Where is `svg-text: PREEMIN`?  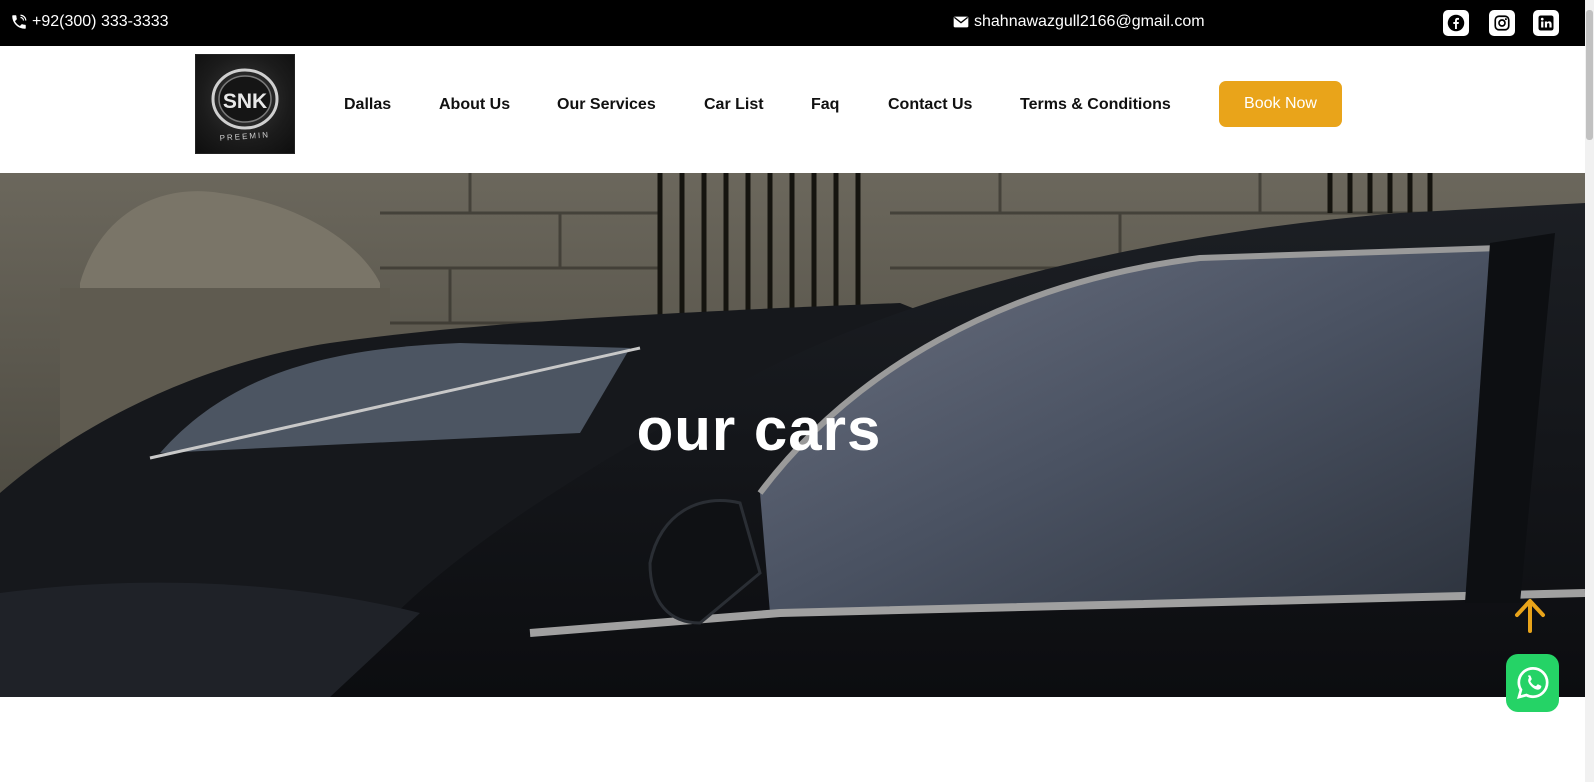
svg-text: PREEMIN is located at coordinates (244, 136).